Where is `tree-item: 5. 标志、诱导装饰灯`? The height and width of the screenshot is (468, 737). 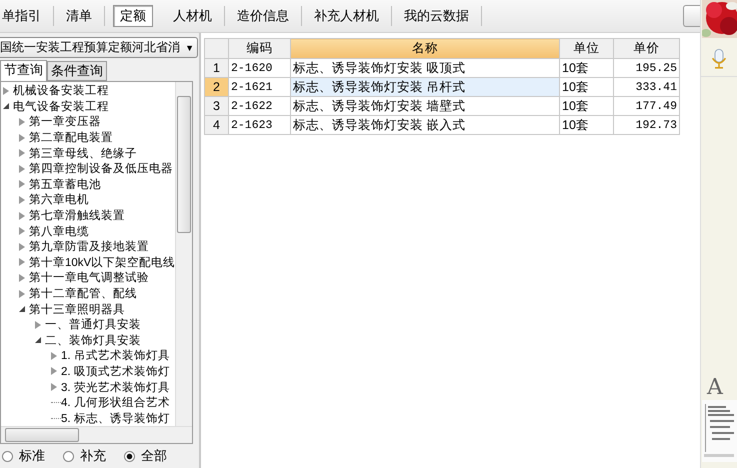
tree-item: 5. 标志、诱导装饰灯 is located at coordinates (115, 418).